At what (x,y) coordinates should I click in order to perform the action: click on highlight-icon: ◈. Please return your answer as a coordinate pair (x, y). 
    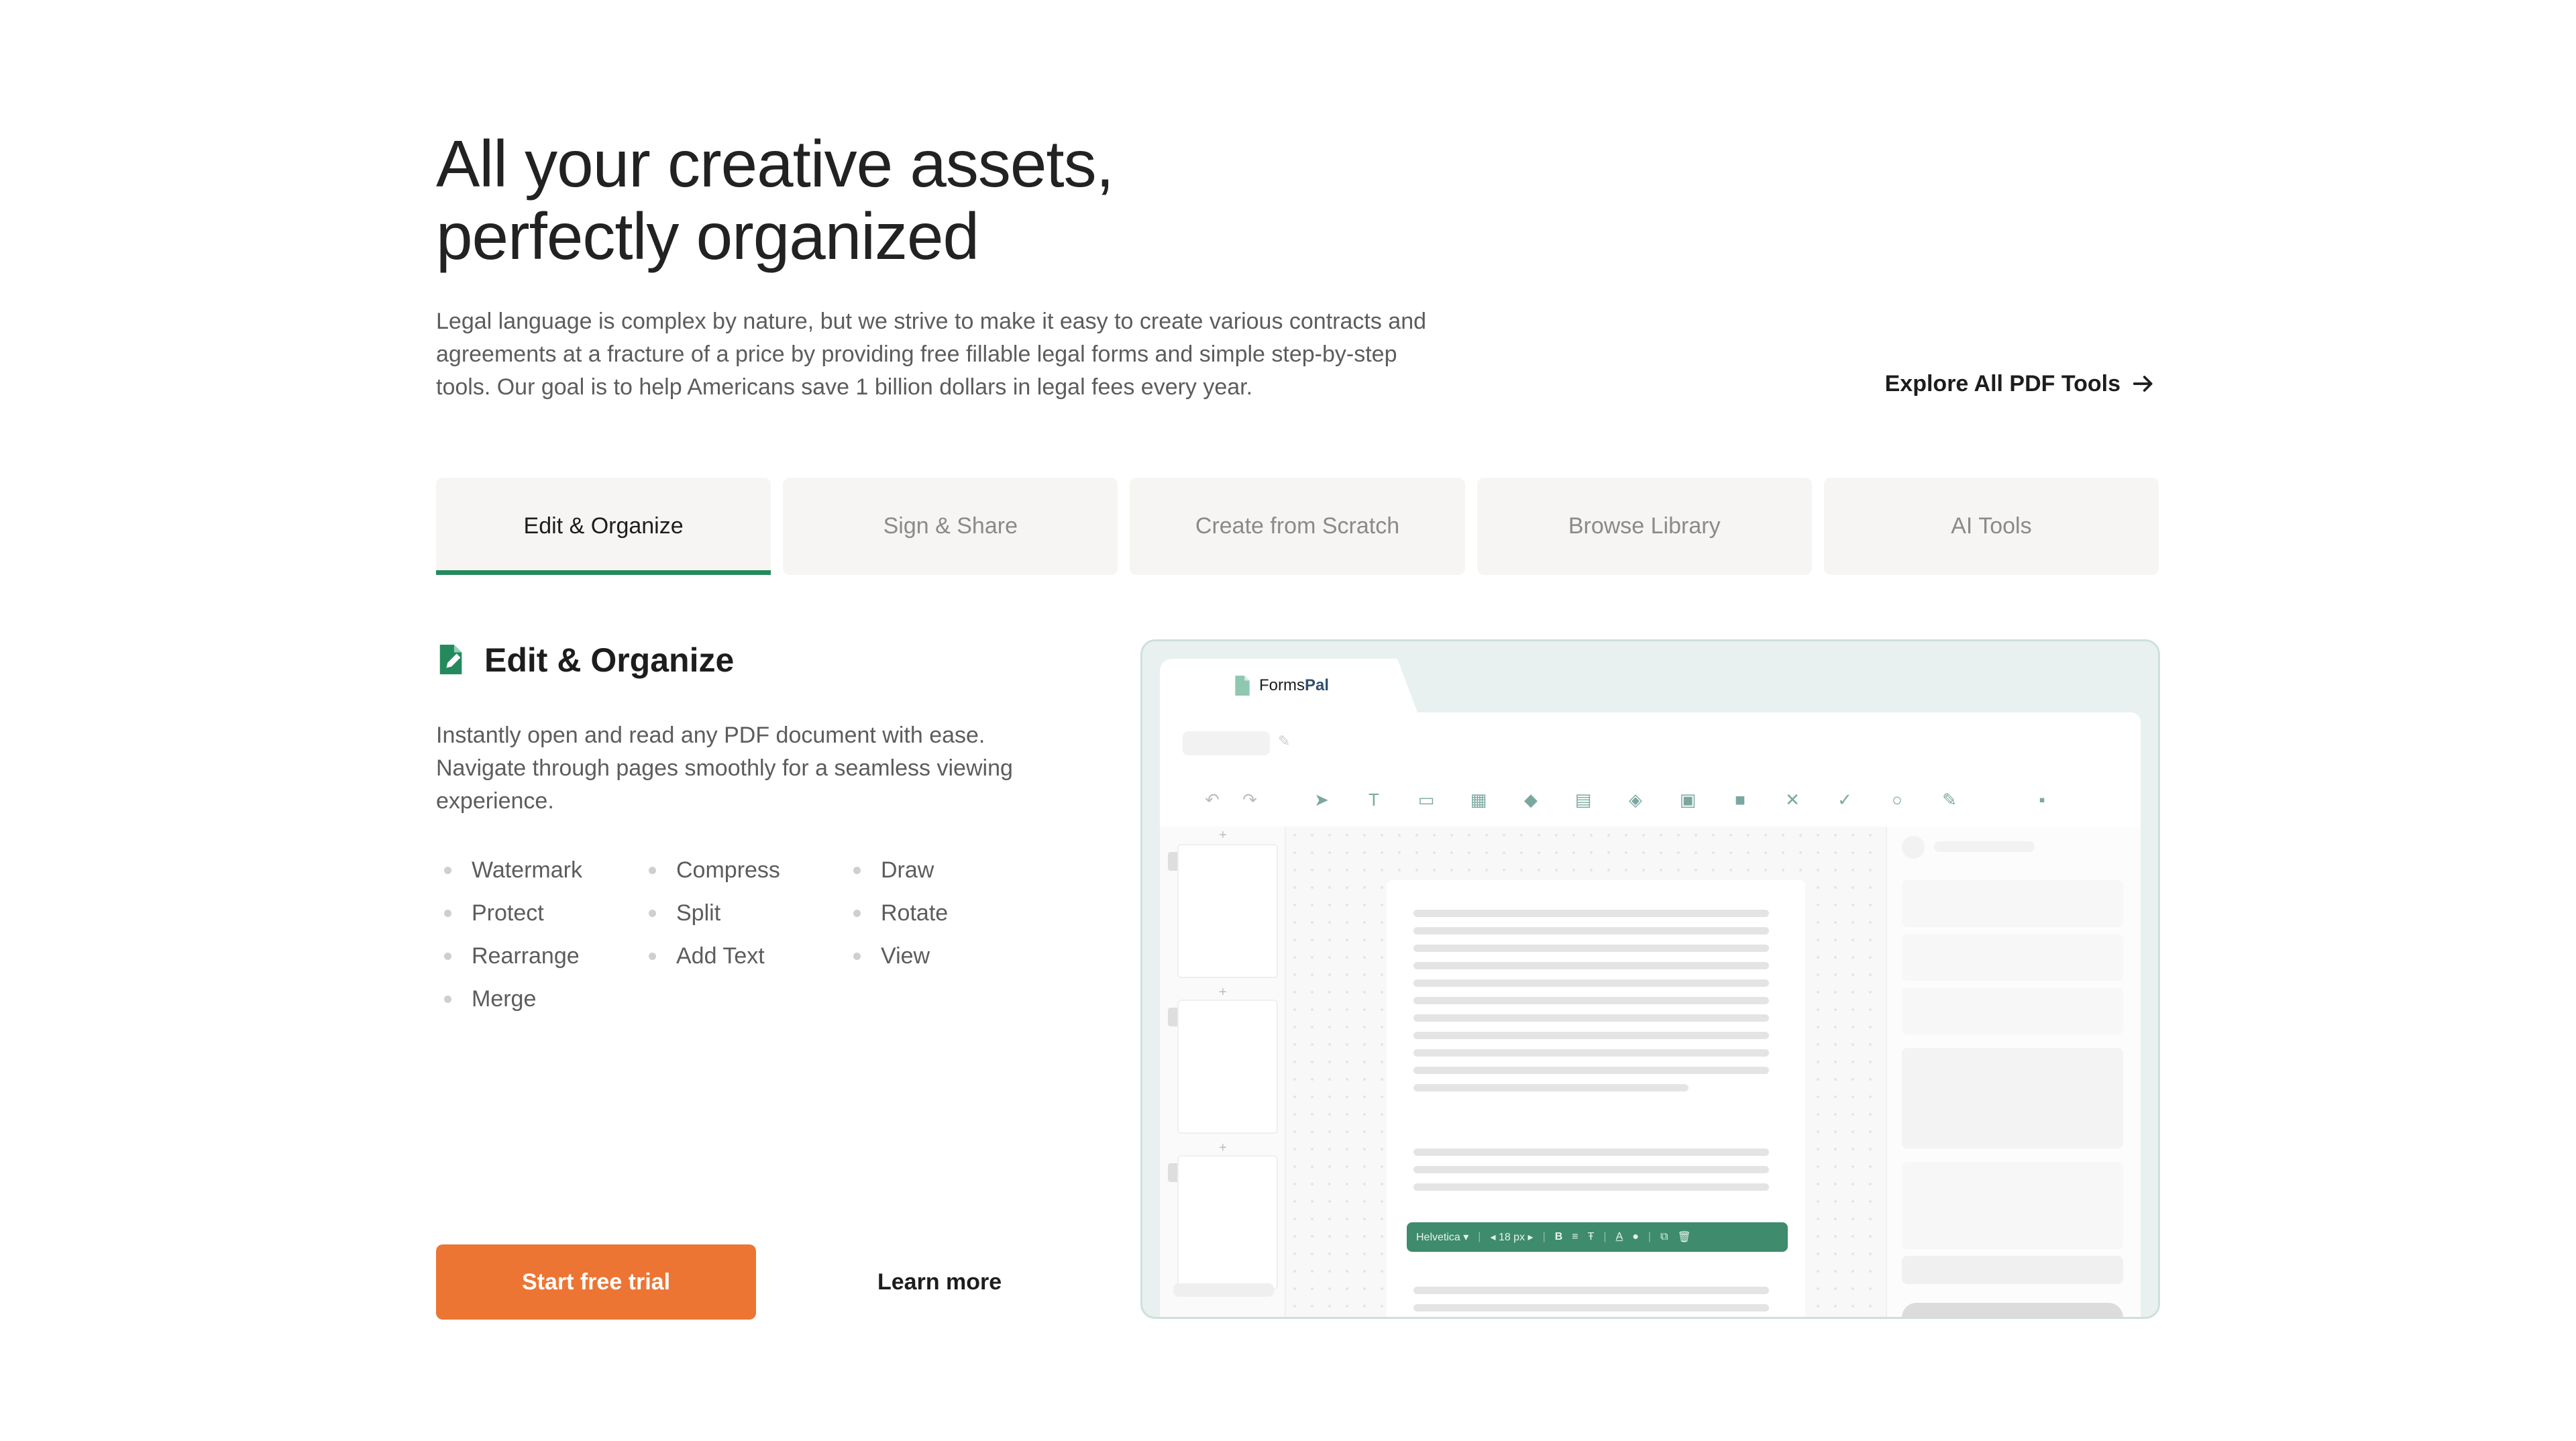
    Looking at the image, I should click on (1635, 799).